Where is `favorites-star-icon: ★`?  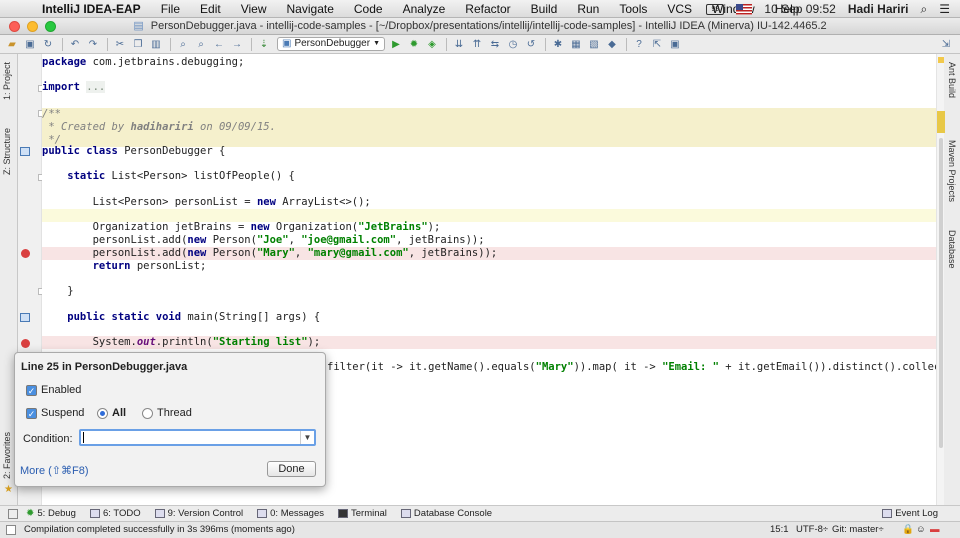
favorites-star-icon: ★ is located at coordinates (8, 489).